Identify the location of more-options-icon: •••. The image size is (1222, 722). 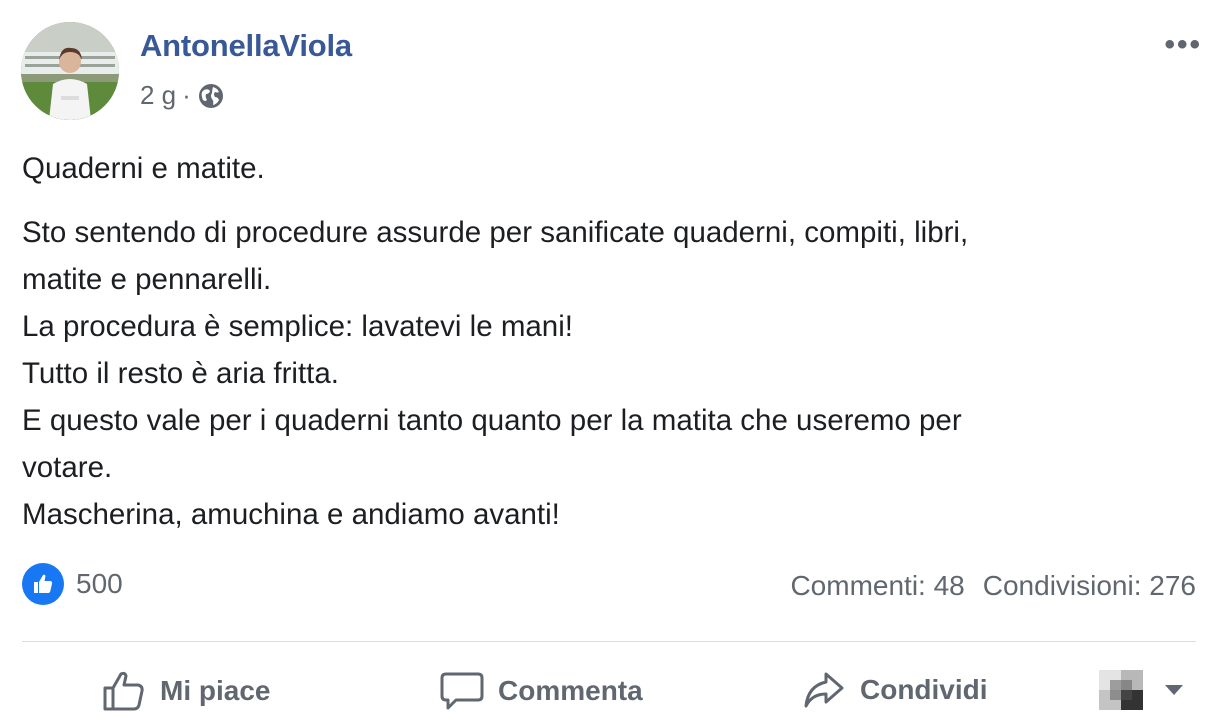
(1183, 45).